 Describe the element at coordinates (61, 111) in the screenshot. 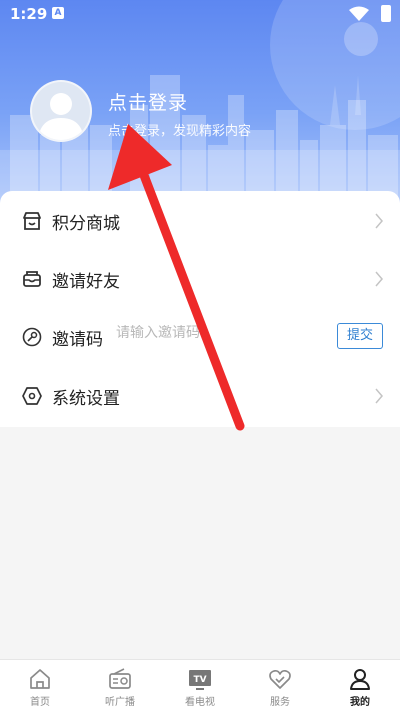

I see `avatar` at that location.